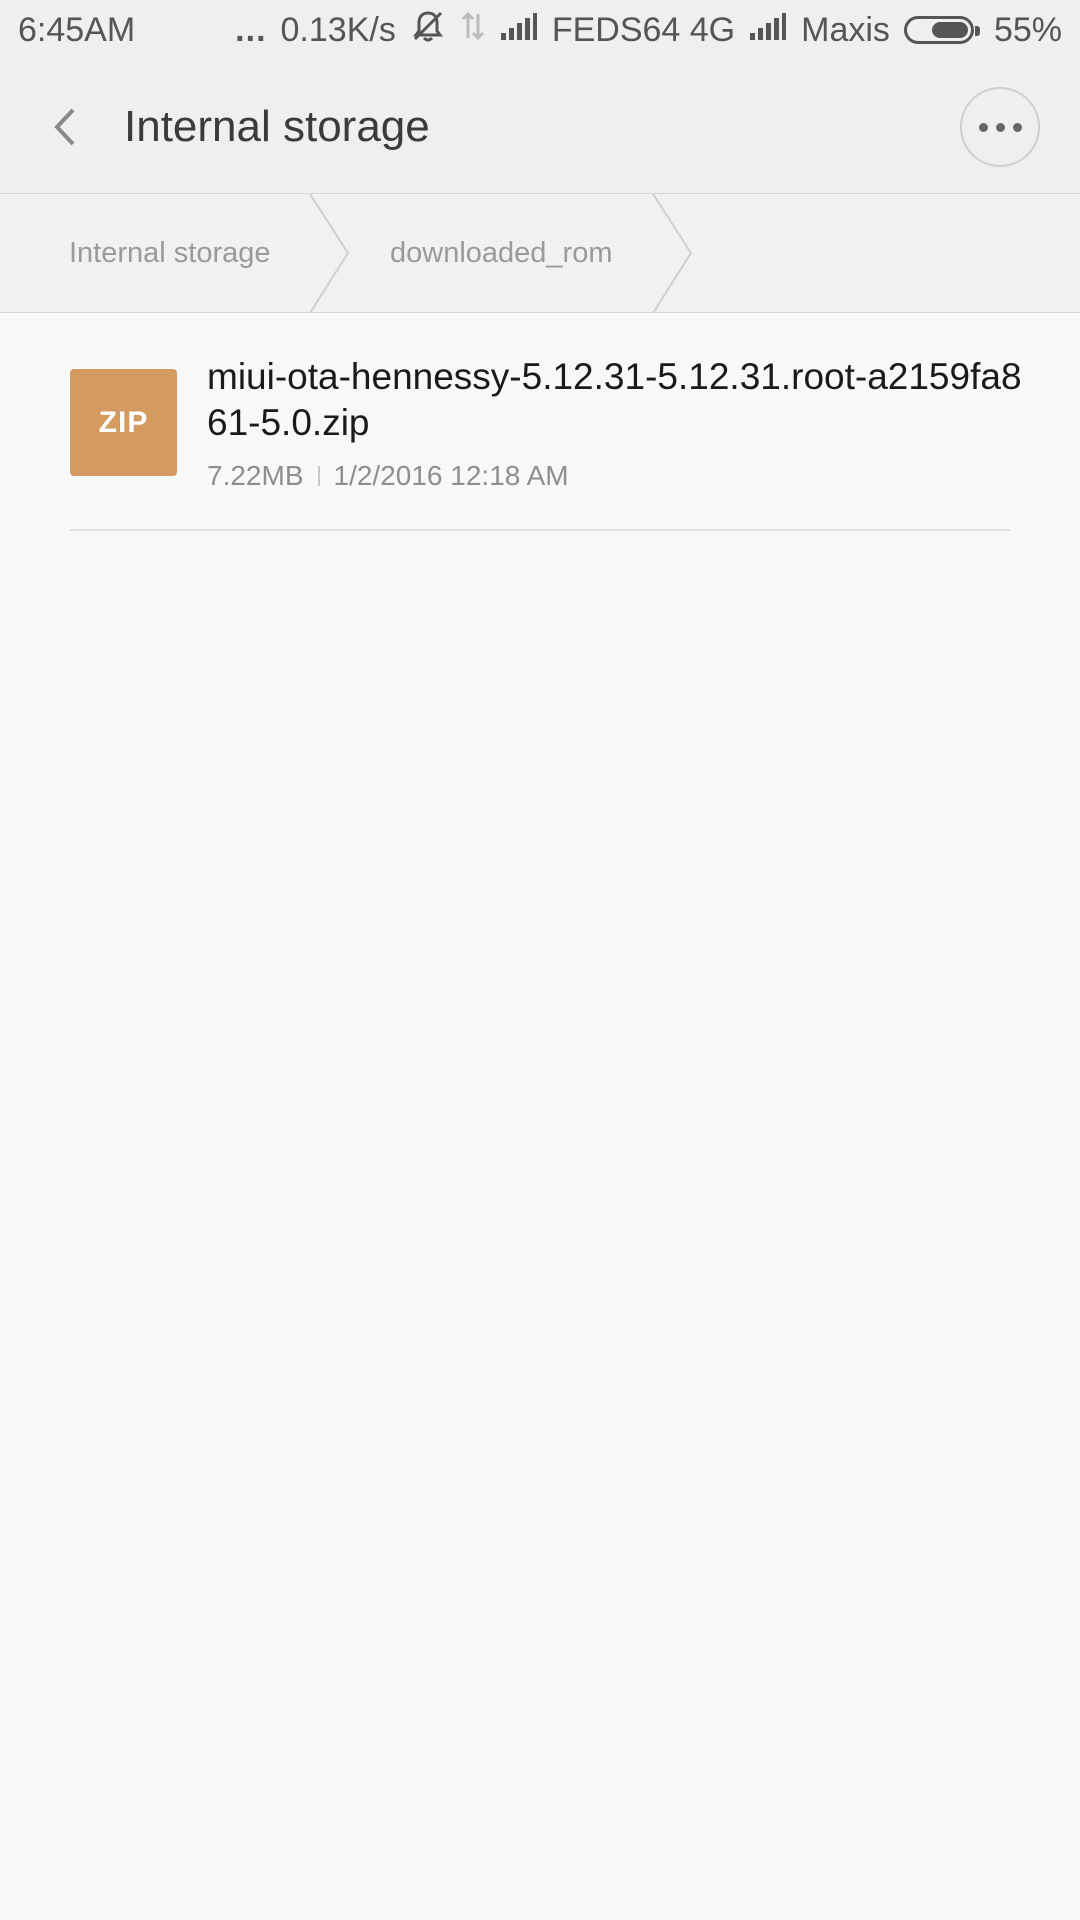  Describe the element at coordinates (428, 30) in the screenshot. I see `mute-icon` at that location.